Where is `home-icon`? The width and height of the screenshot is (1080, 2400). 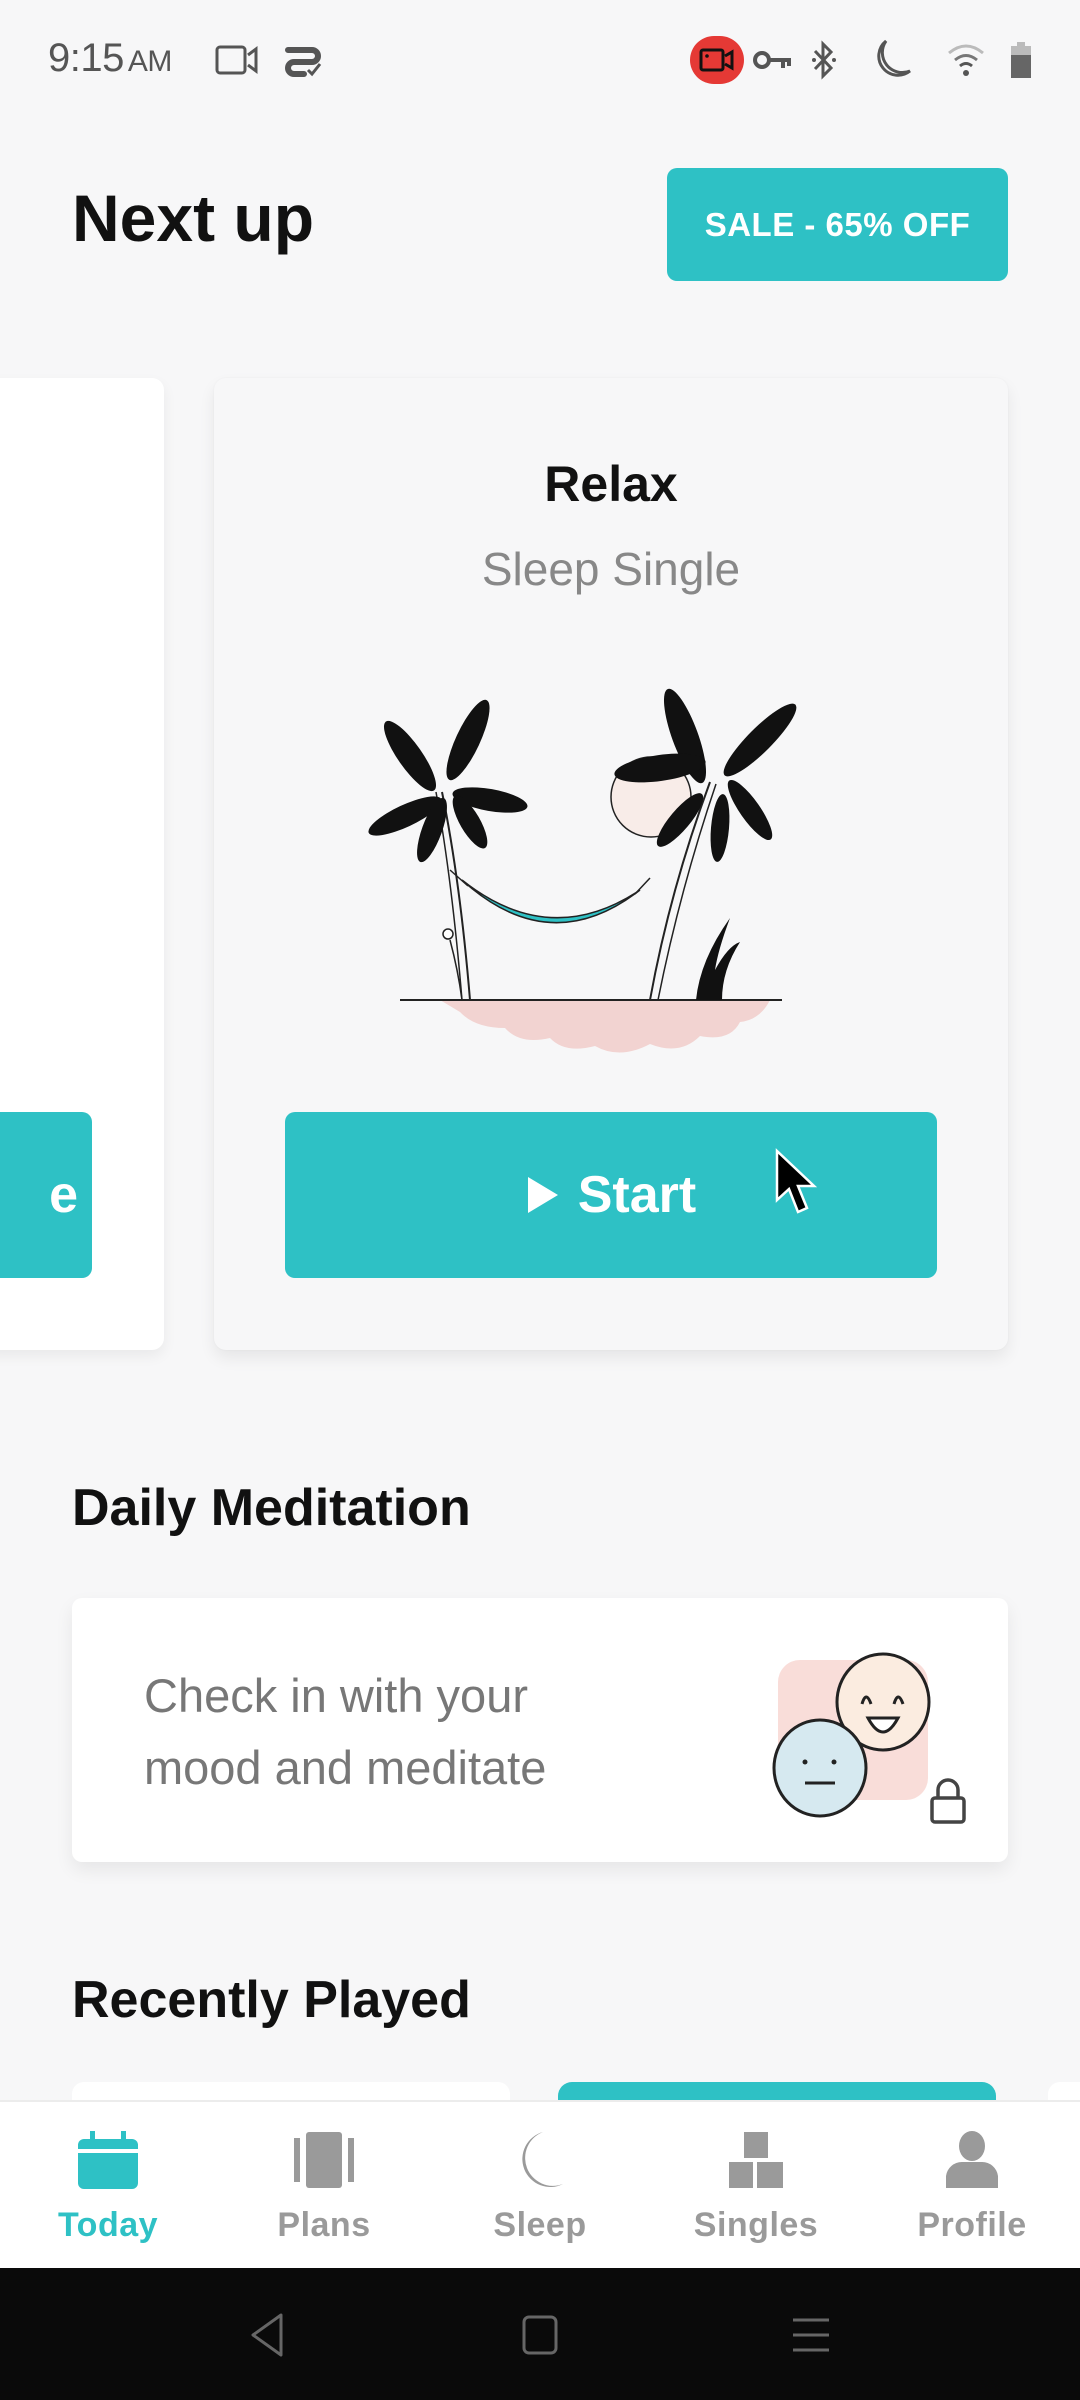 home-icon is located at coordinates (540, 2335).